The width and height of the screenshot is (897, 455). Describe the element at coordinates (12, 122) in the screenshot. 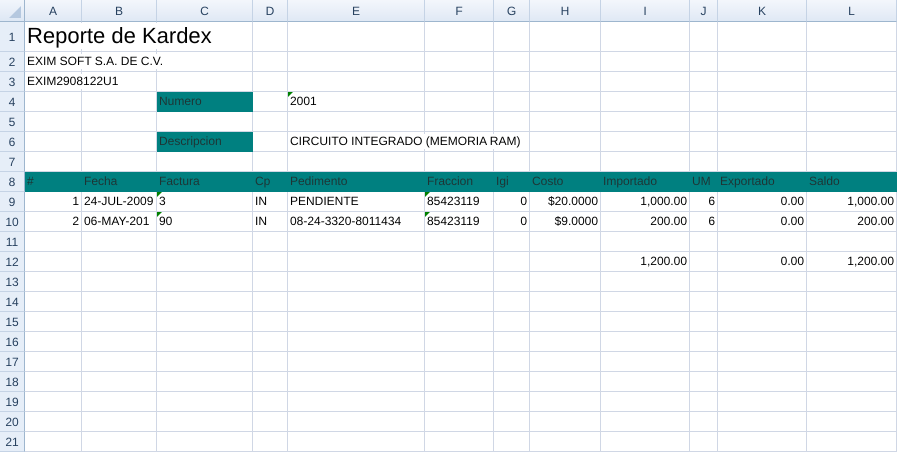

I see `row-header: 5` at that location.